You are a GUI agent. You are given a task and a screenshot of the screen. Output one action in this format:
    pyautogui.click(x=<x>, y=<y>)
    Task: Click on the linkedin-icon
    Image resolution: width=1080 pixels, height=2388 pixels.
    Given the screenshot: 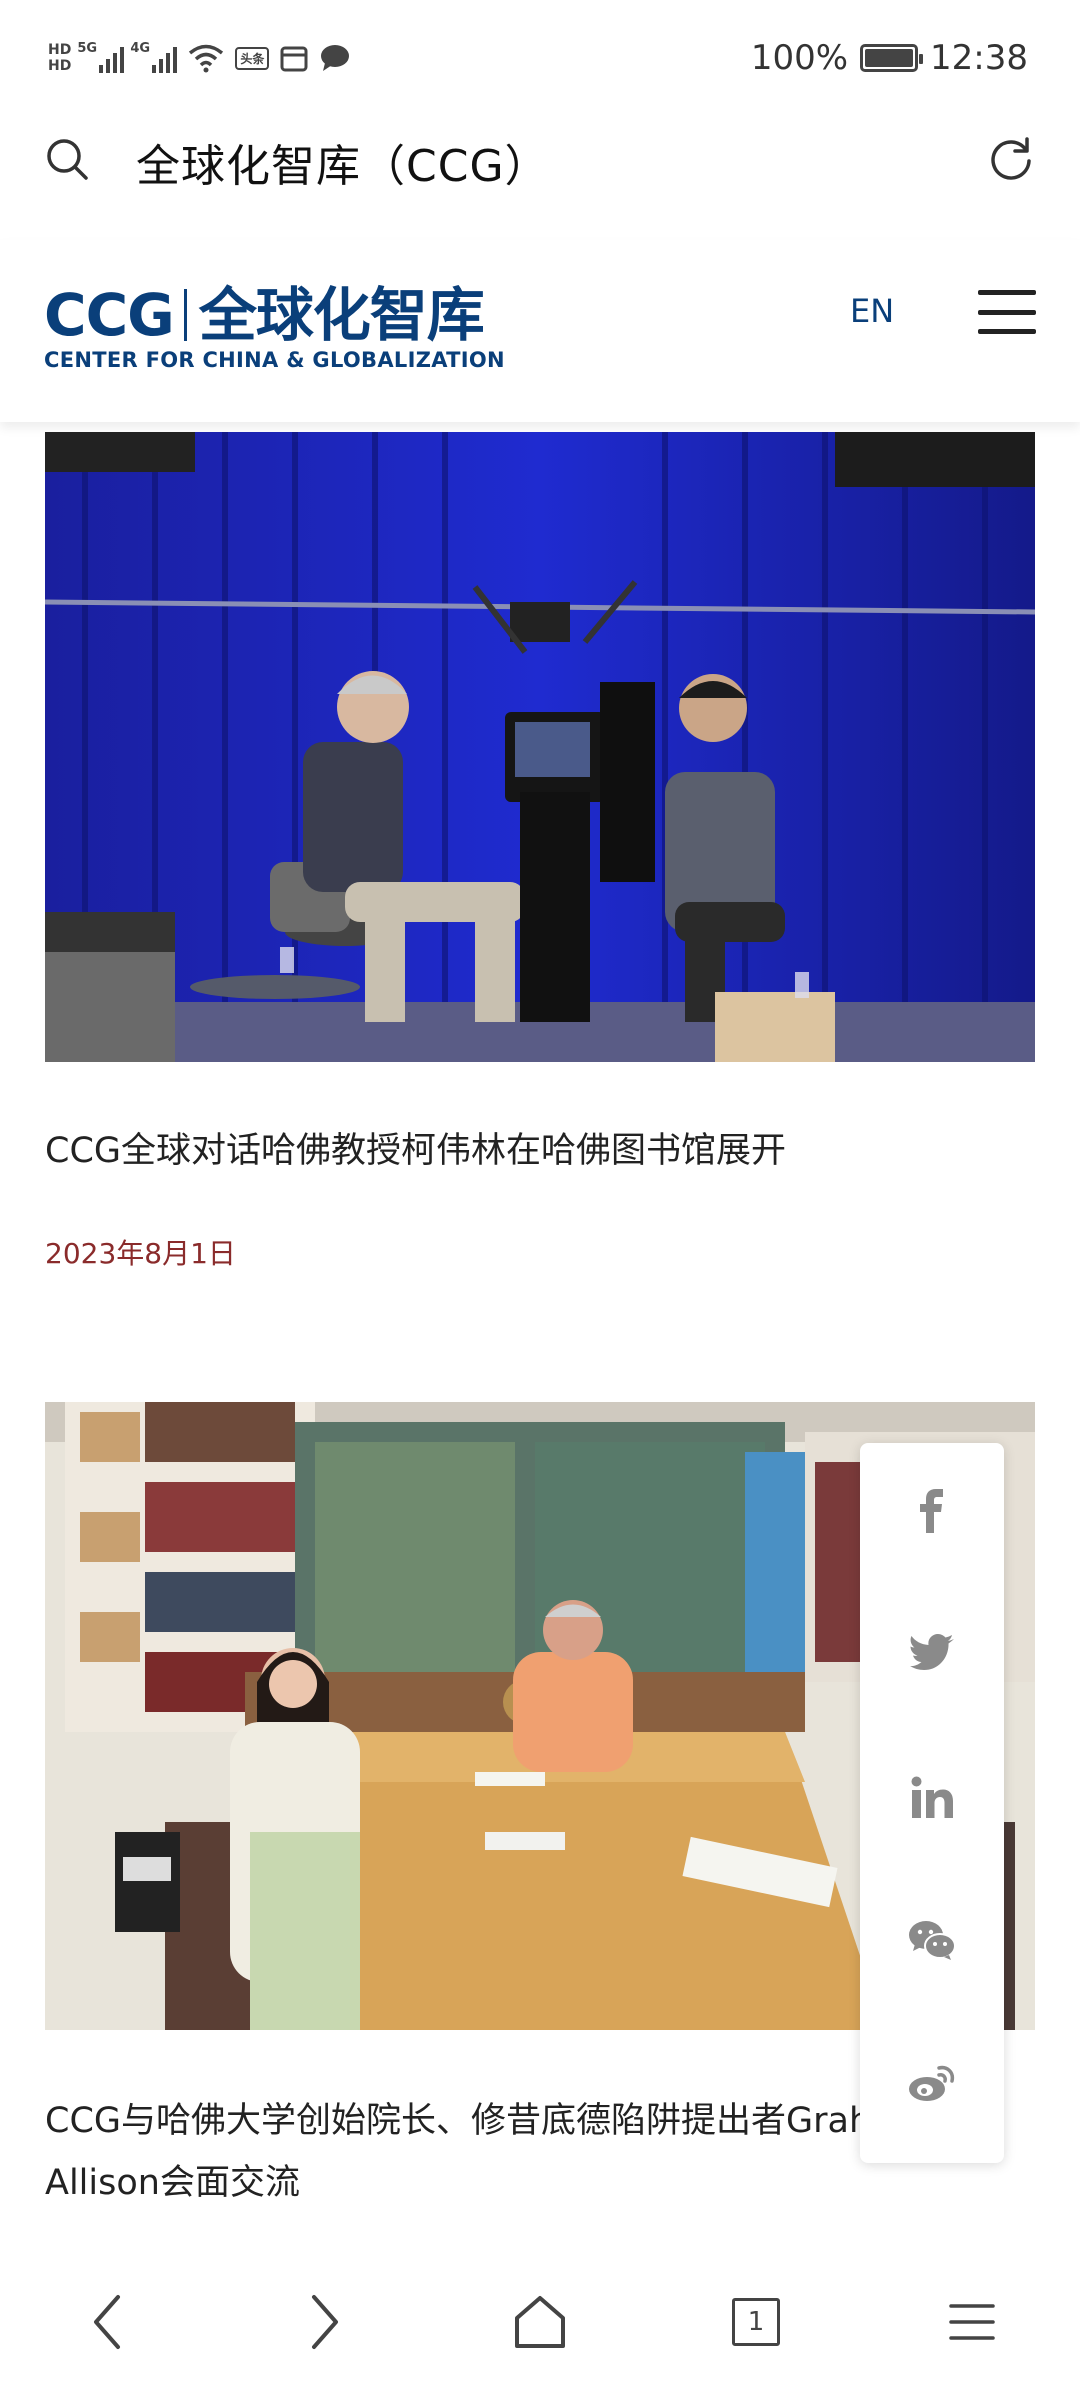 What is the action you would take?
    pyautogui.click(x=932, y=1797)
    